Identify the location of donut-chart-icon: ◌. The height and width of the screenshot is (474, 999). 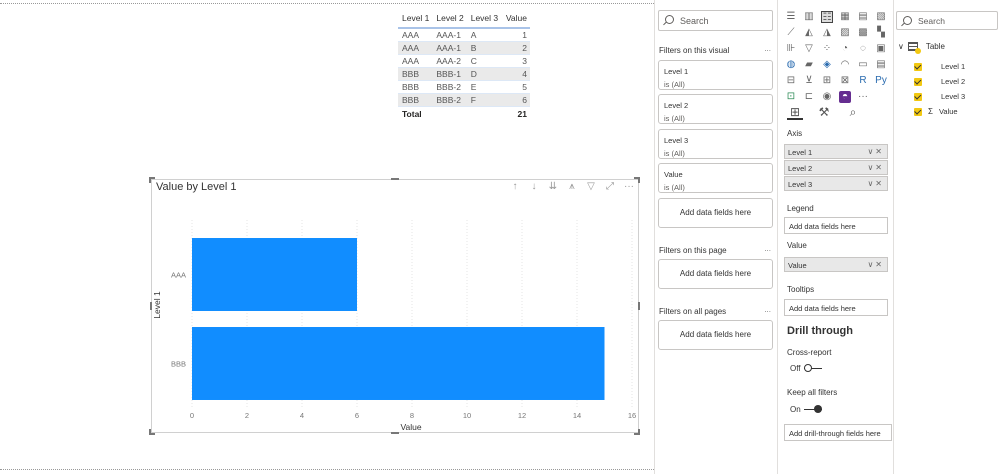
(863, 49).